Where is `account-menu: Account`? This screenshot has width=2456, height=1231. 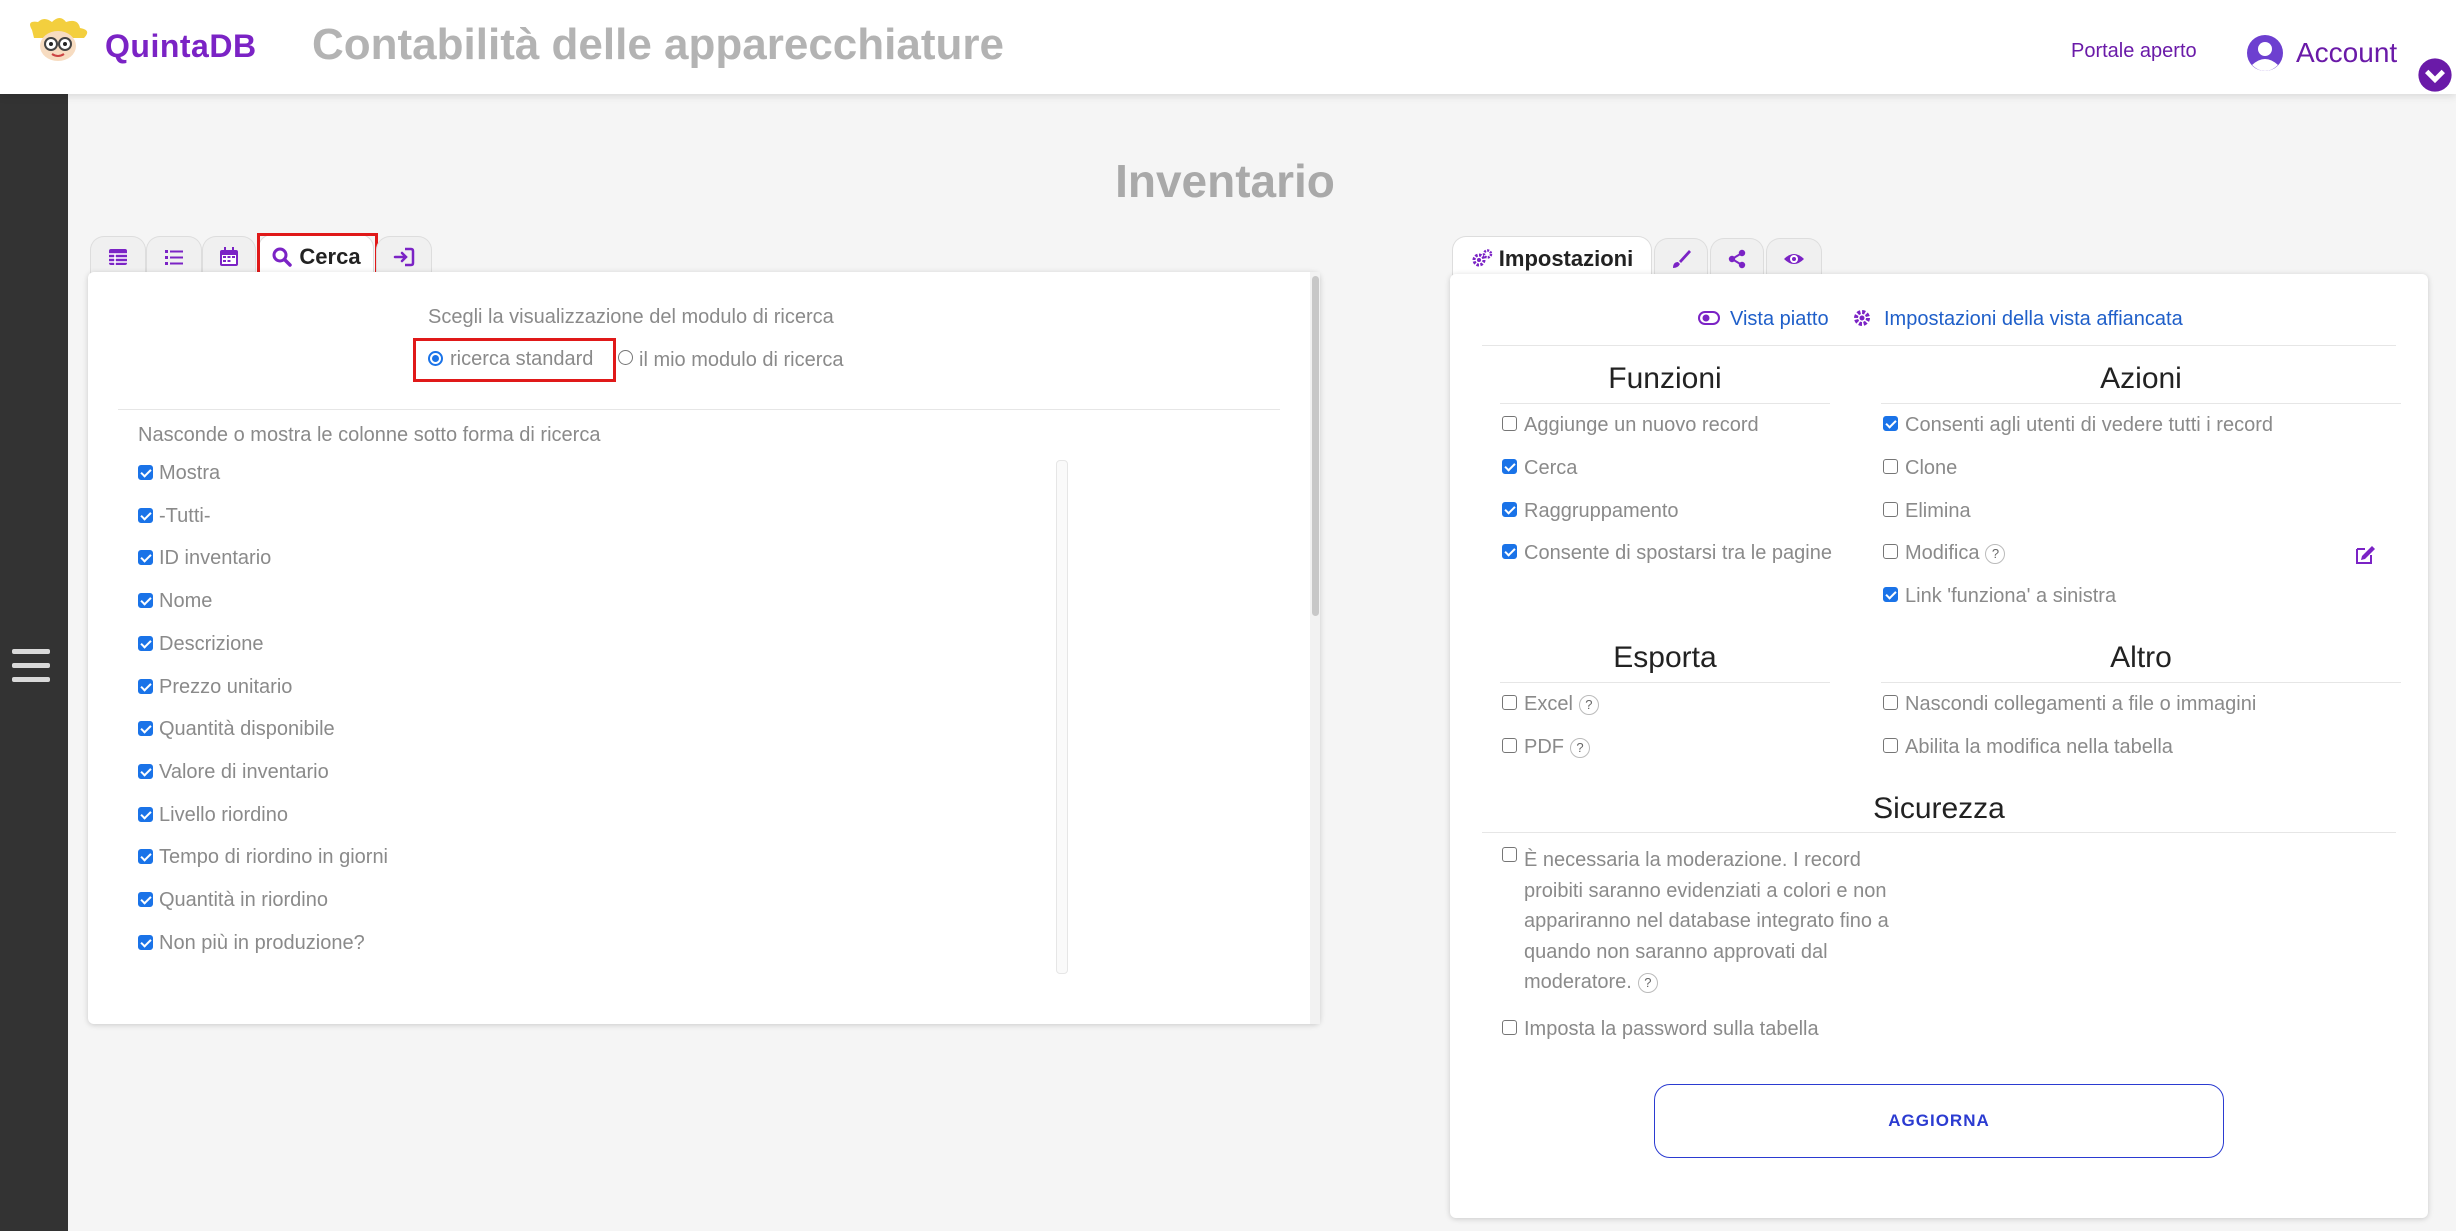 account-menu: Account is located at coordinates (2349, 63).